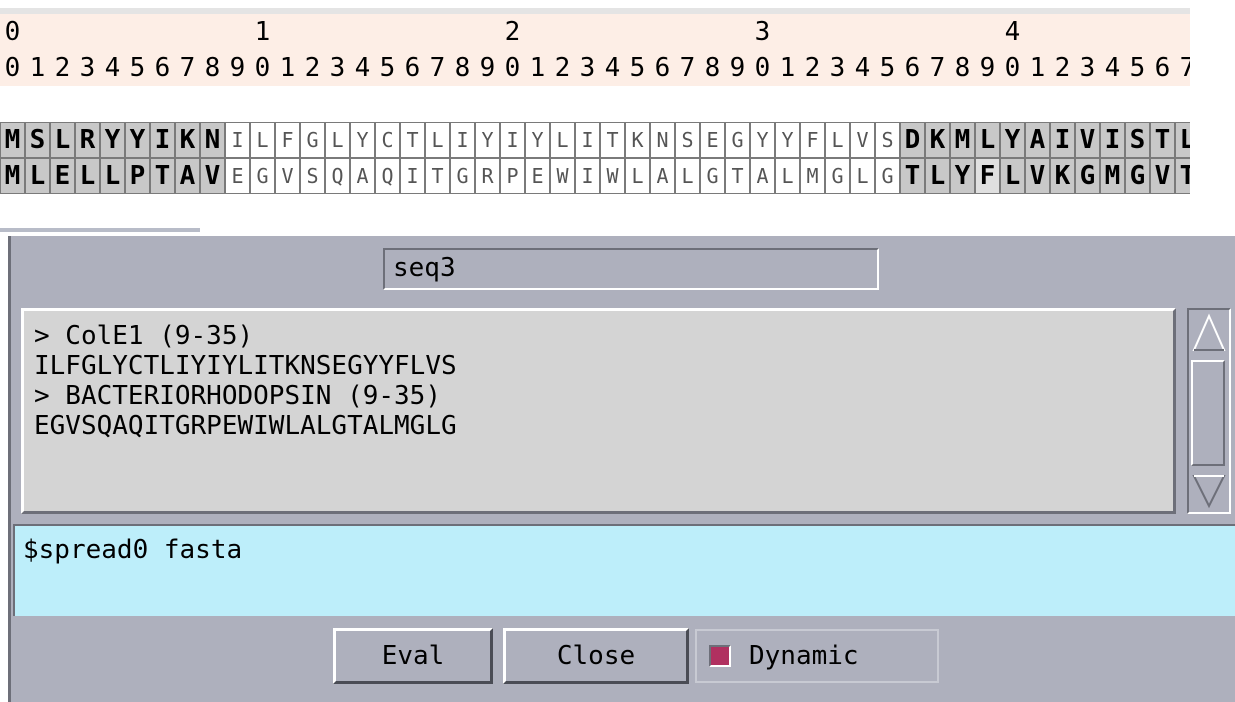  Describe the element at coordinates (100, 230) in the screenshot. I see `spreadsheet-bottom-scroll` at that location.